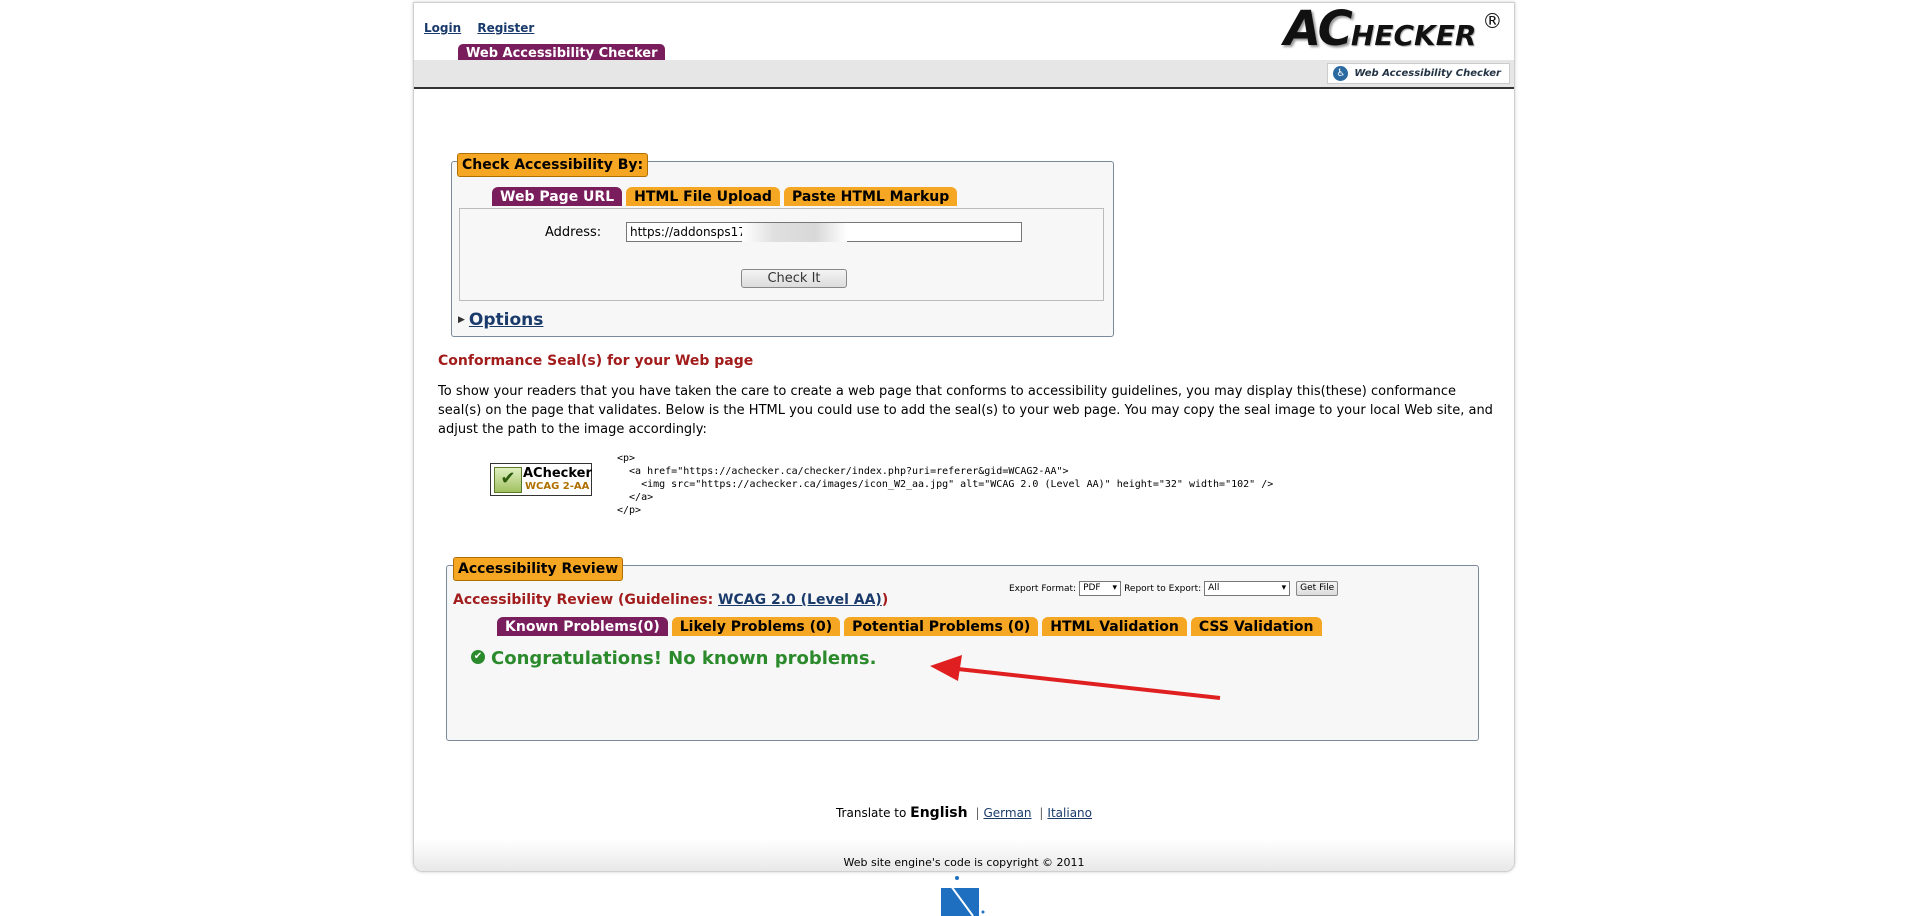 The width and height of the screenshot is (1920, 916). What do you see at coordinates (1393, 29) in the screenshot?
I see `achecker-logo: ACHECKER ®` at bounding box center [1393, 29].